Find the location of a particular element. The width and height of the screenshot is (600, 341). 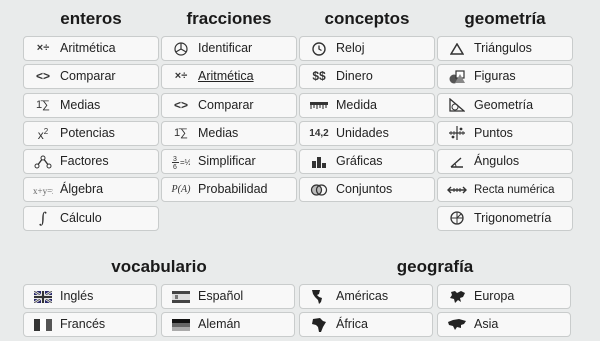

enteros-medias-button: 1̄∑ Medias is located at coordinates (91, 105).